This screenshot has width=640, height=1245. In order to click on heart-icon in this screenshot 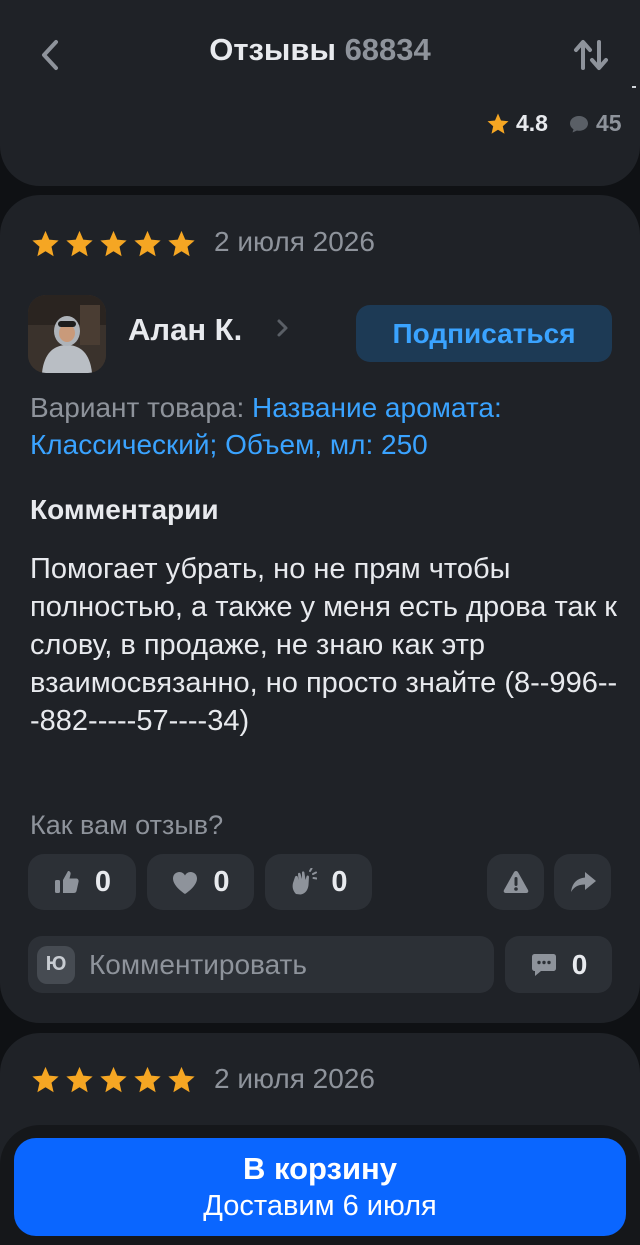, I will do `click(185, 882)`.